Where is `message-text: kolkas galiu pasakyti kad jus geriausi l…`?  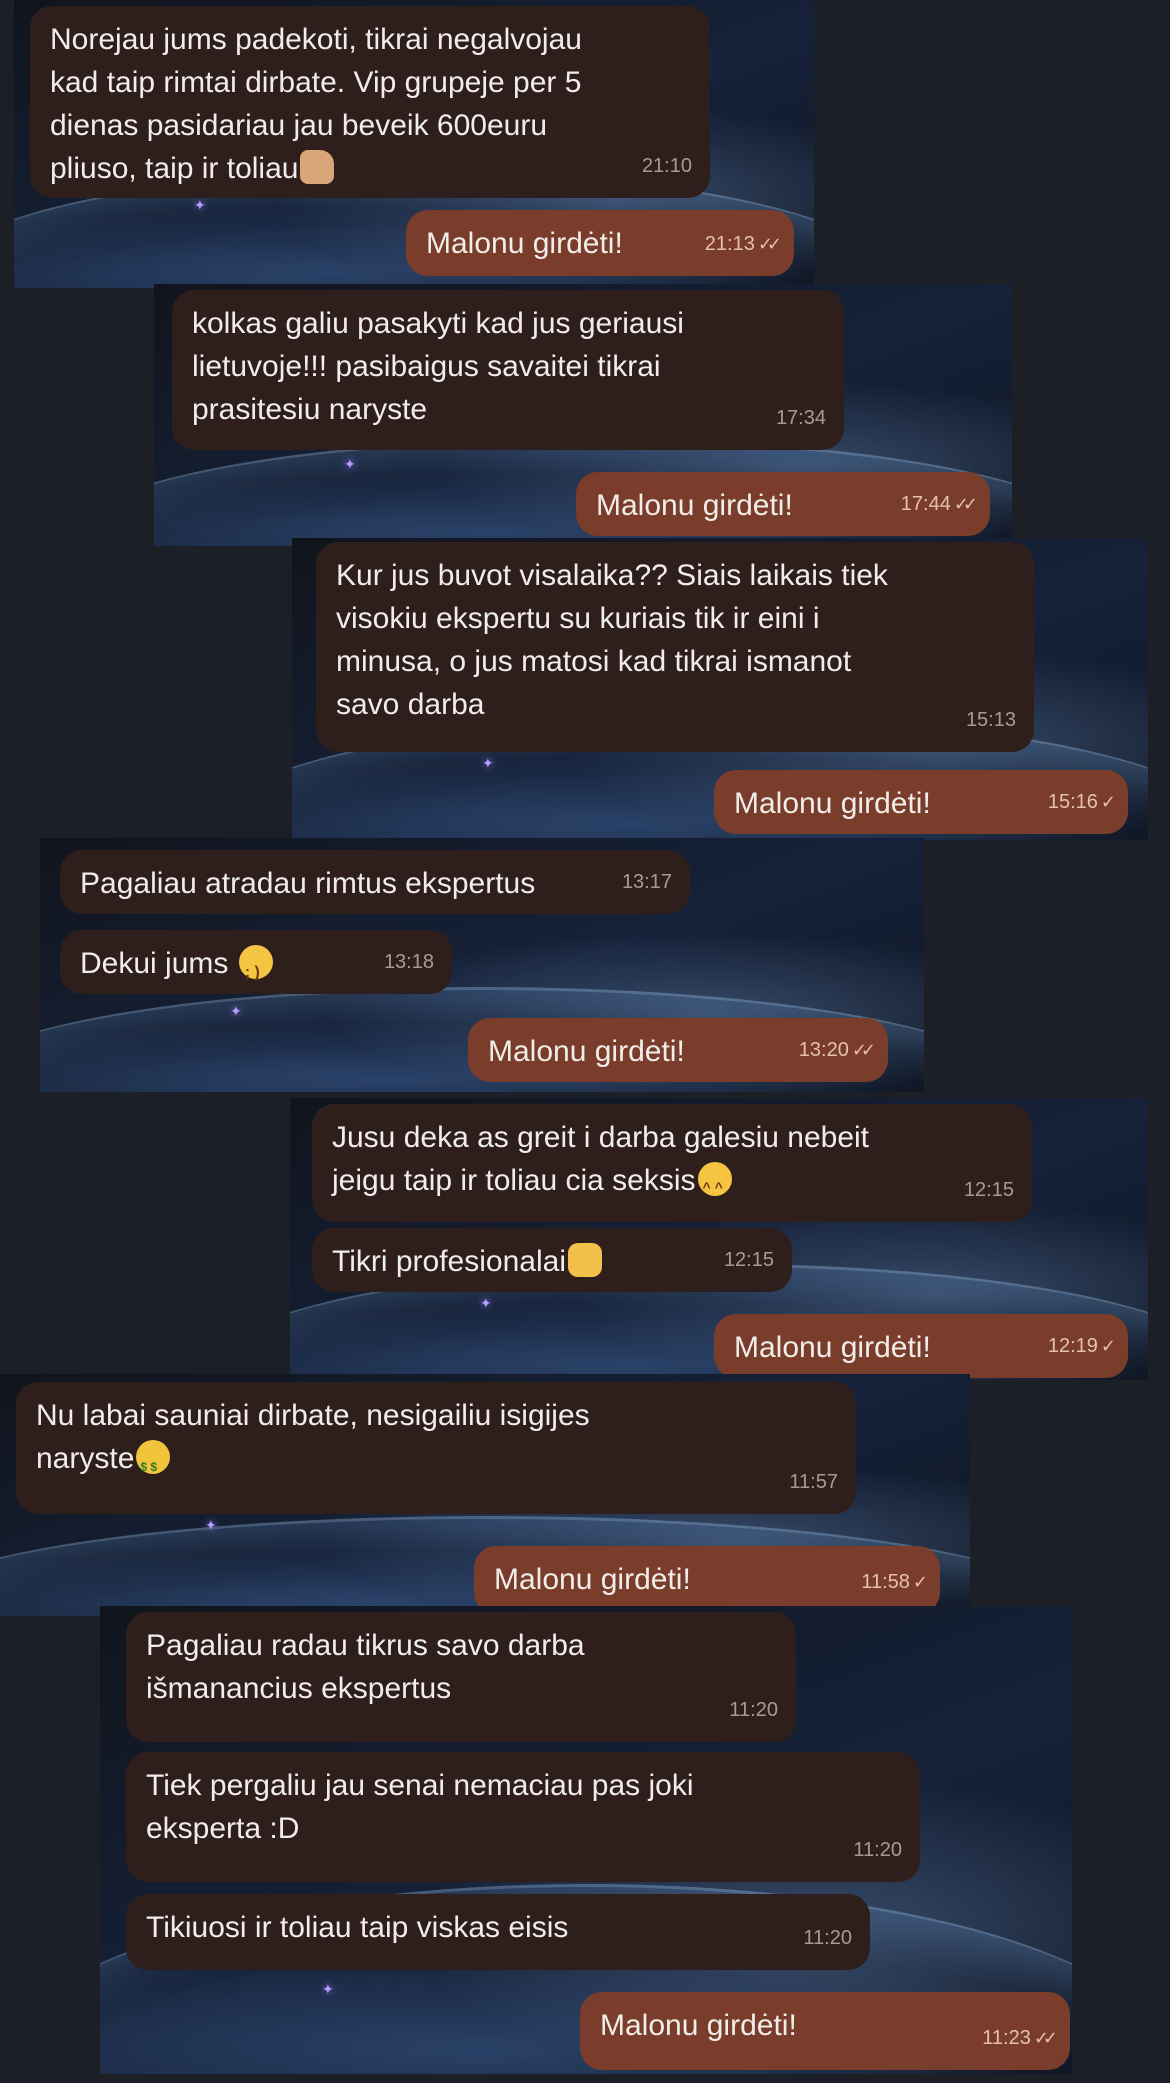
message-text: kolkas galiu pasakyti kad jus geriausi l… is located at coordinates (438, 366).